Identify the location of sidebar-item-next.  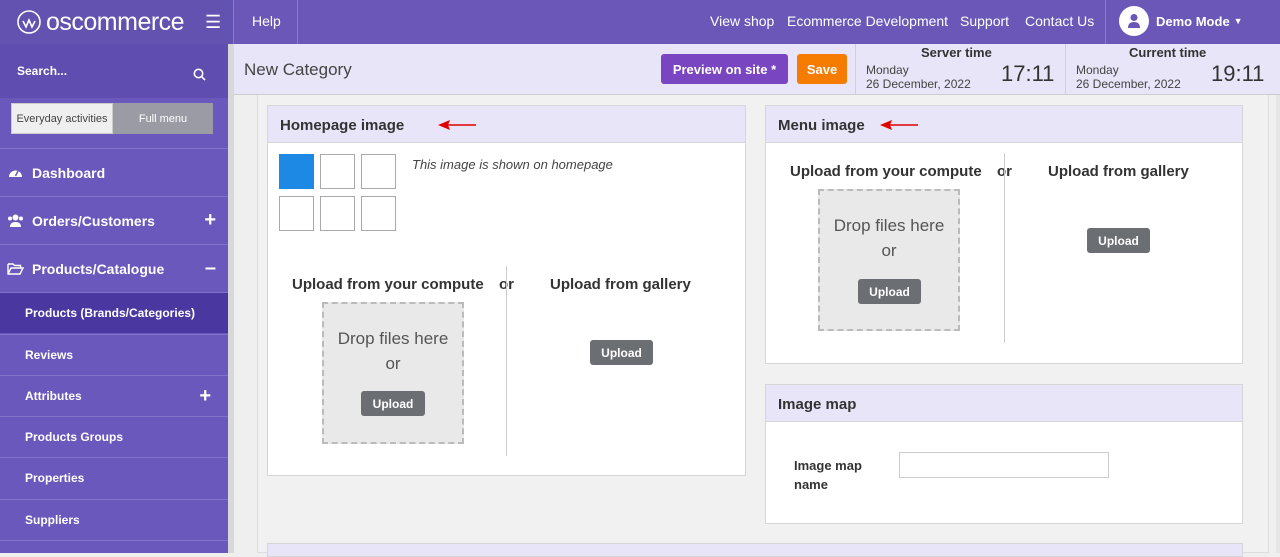
(114, 546).